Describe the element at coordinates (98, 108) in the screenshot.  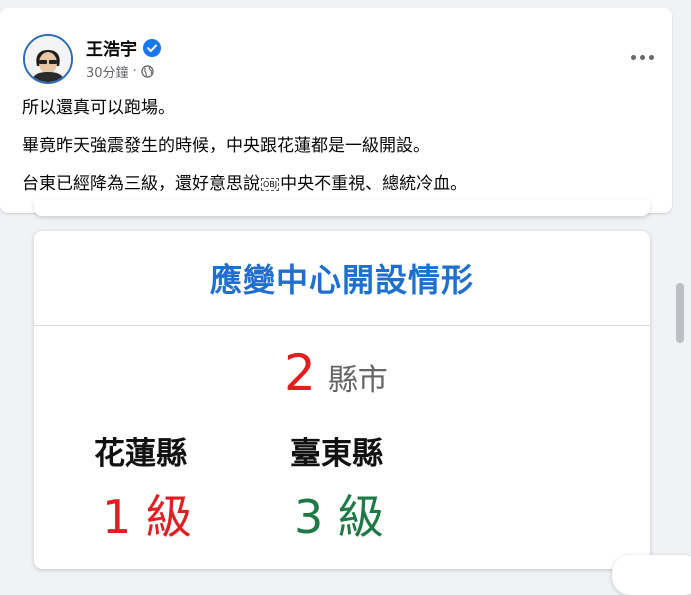
I see `post-line: 所以還真可以跑場。` at that location.